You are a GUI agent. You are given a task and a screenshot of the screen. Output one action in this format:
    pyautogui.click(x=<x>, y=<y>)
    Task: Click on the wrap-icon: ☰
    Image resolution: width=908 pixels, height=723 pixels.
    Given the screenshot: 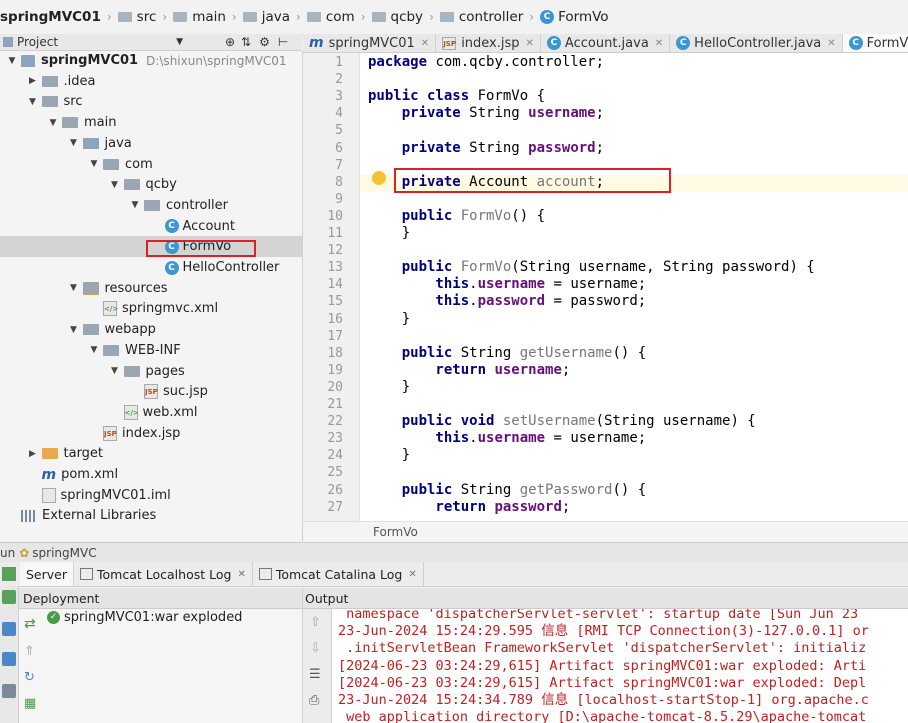 What is the action you would take?
    pyautogui.click(x=315, y=674)
    